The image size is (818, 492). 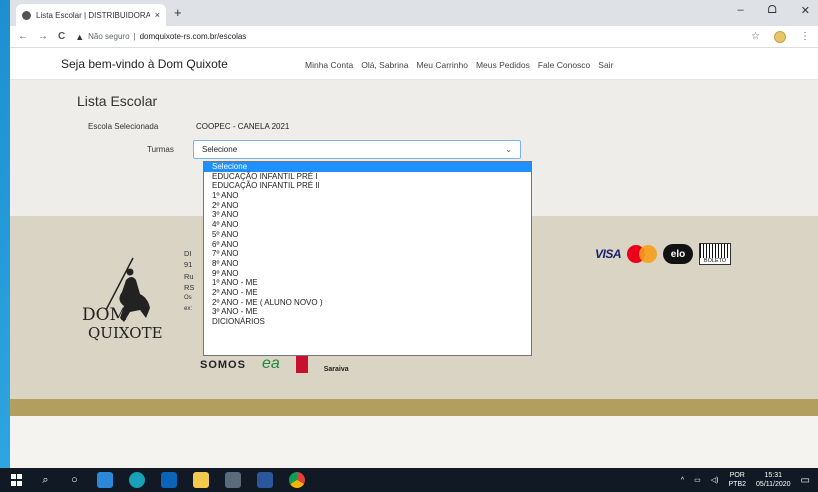 I want to click on svg-text: DOM, so click(x=104, y=315).